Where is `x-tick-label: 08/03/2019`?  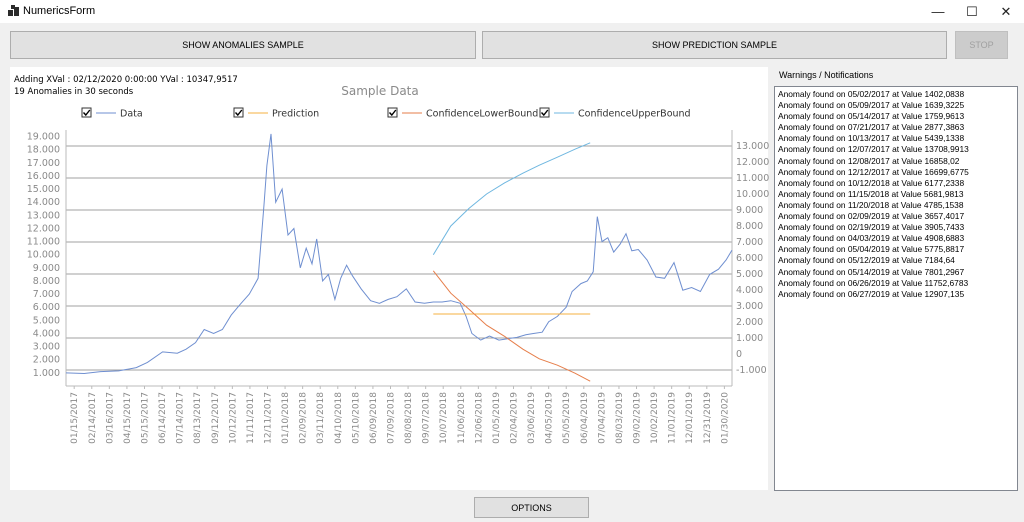
x-tick-label: 08/03/2019 is located at coordinates (620, 418).